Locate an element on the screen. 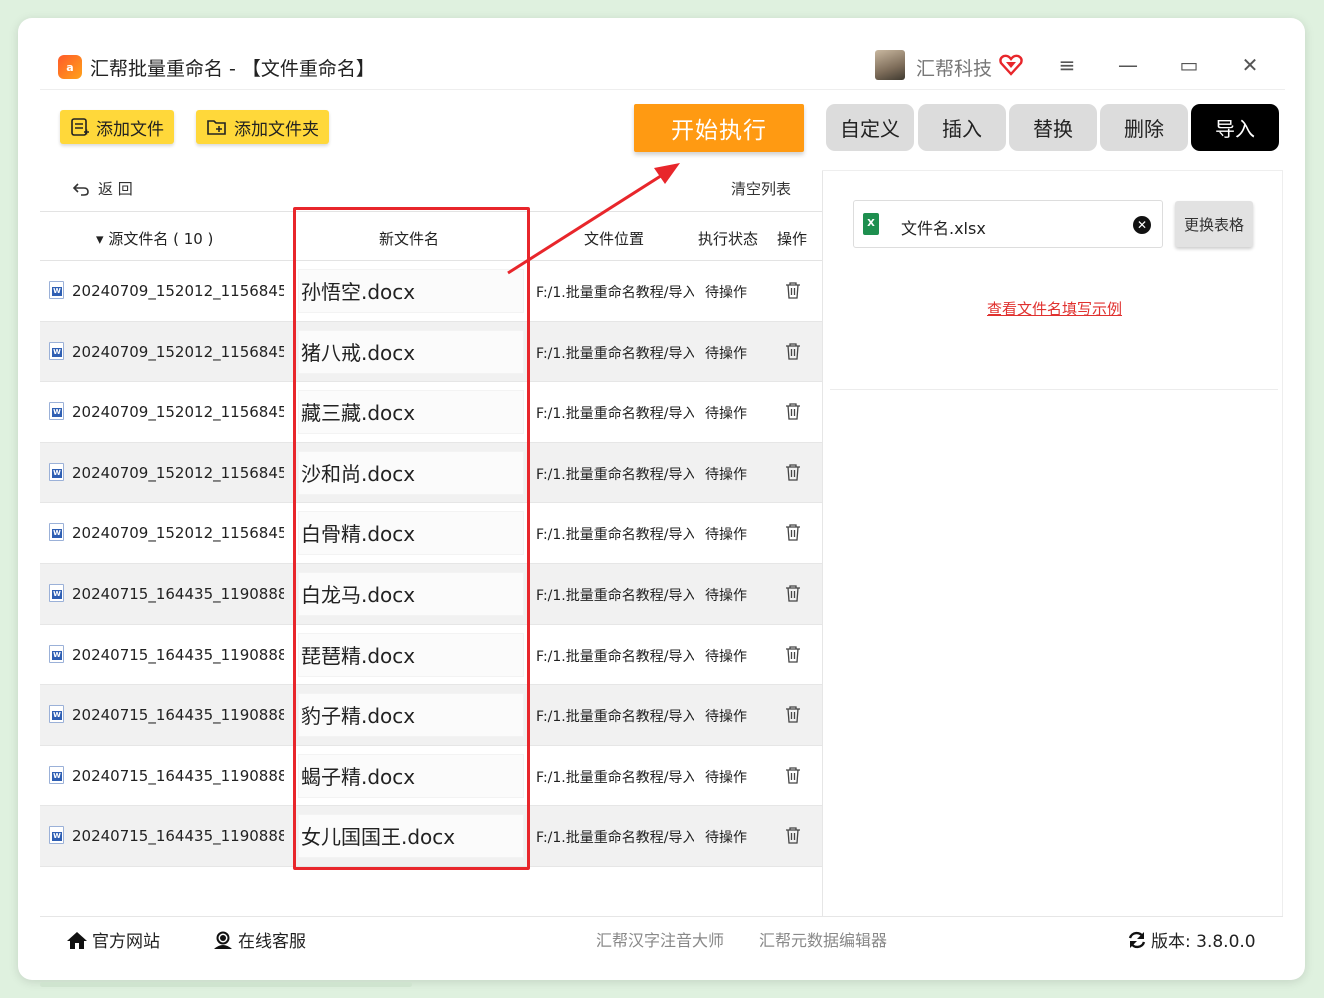 This screenshot has width=1324, height=998. new-name: 豹子精.docx is located at coordinates (411, 715).